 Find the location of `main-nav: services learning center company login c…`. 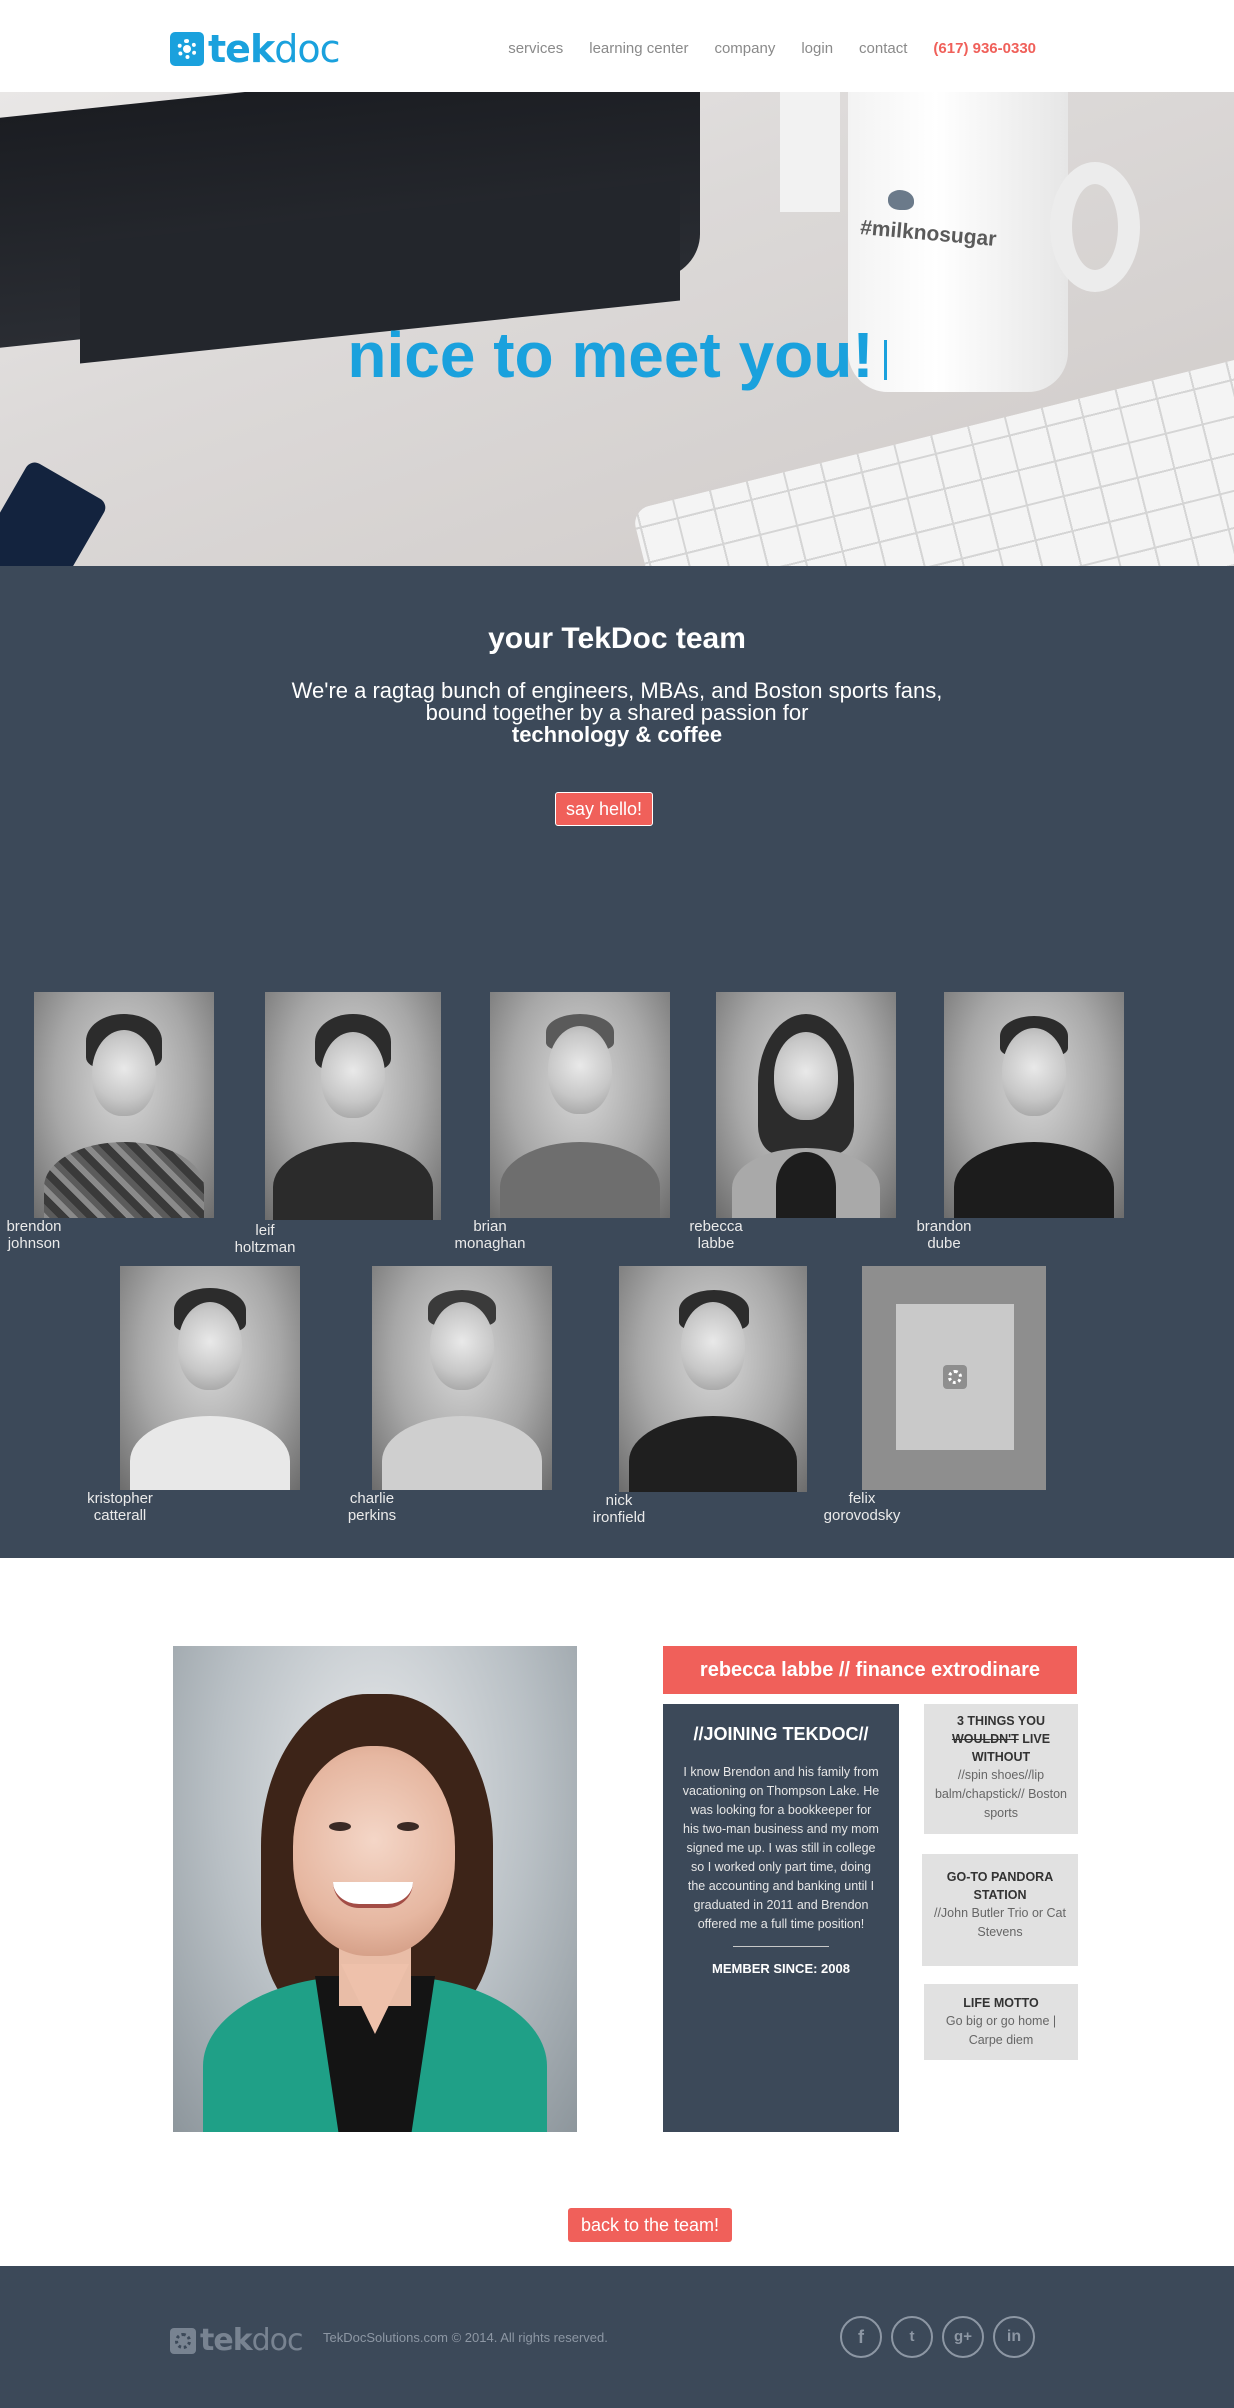

main-nav: services learning center company login c… is located at coordinates (759, 48).